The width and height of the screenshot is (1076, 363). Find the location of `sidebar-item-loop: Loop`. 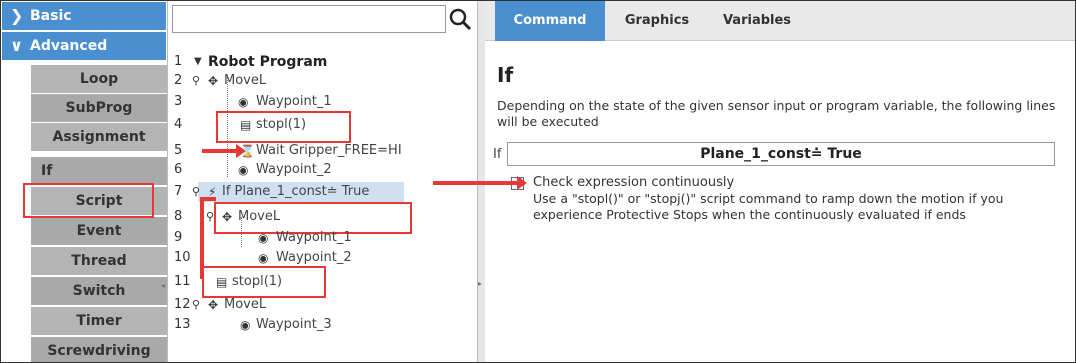

sidebar-item-loop: Loop is located at coordinates (99, 79).